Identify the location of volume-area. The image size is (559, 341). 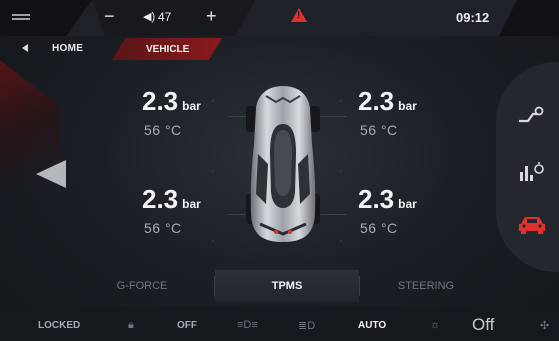
(173, 18).